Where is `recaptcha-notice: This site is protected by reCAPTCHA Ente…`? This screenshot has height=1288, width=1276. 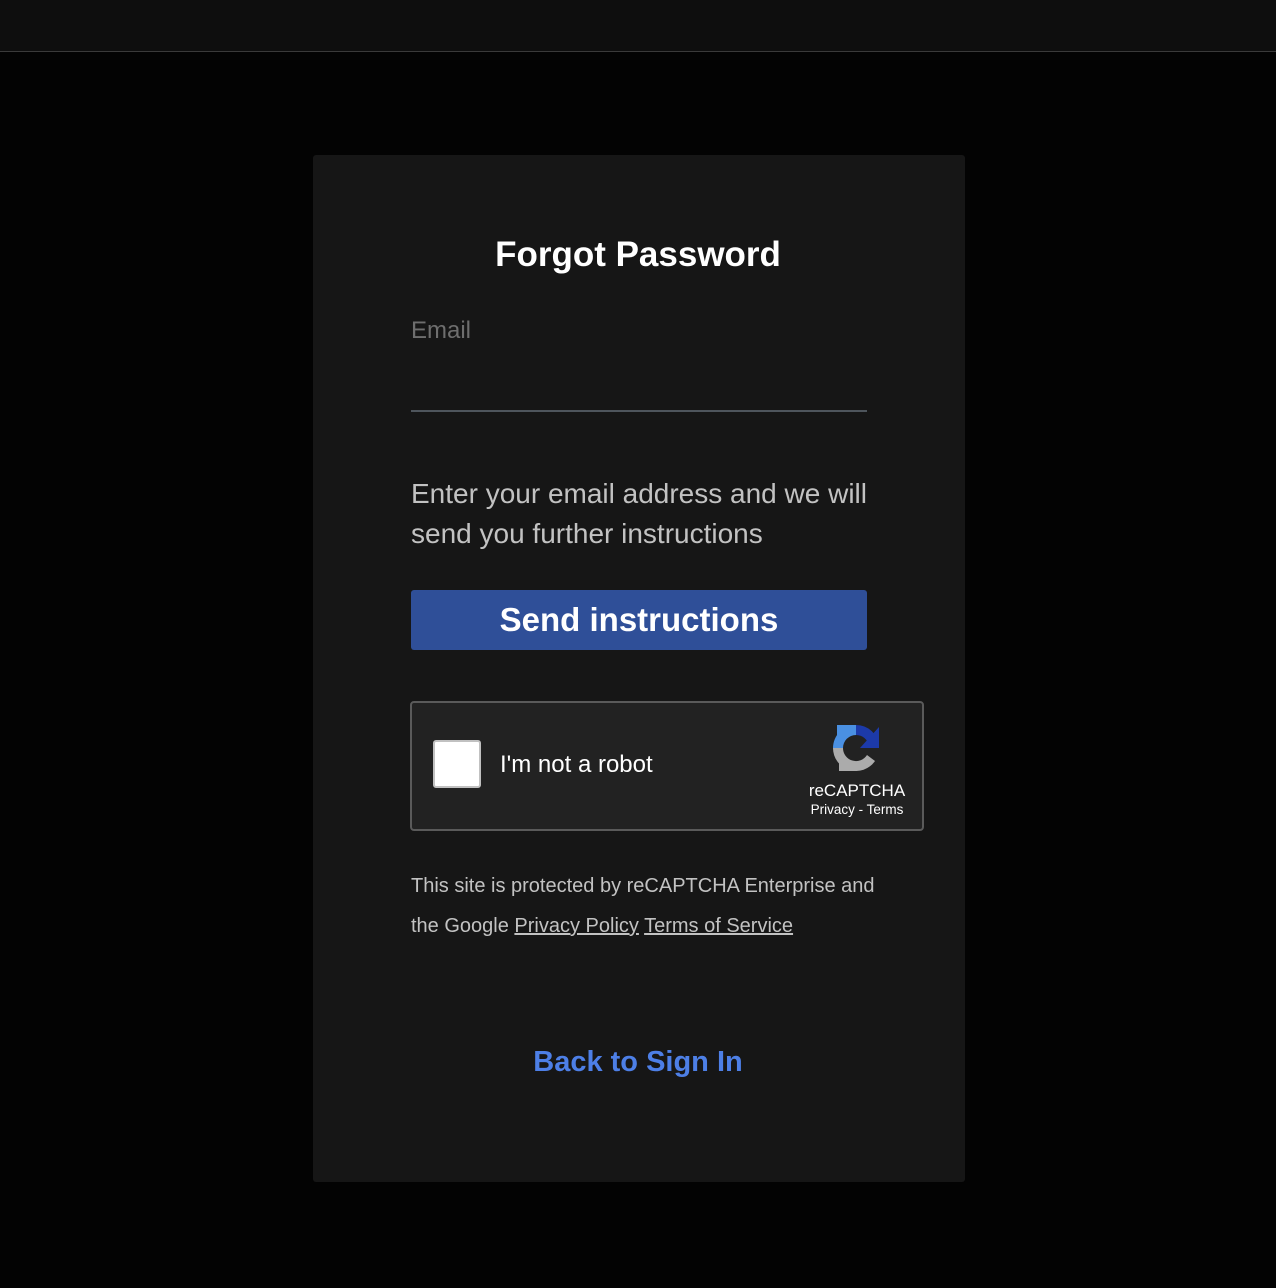
recaptcha-notice: This site is protected by reCAPTCHA Ente… is located at coordinates (651, 906).